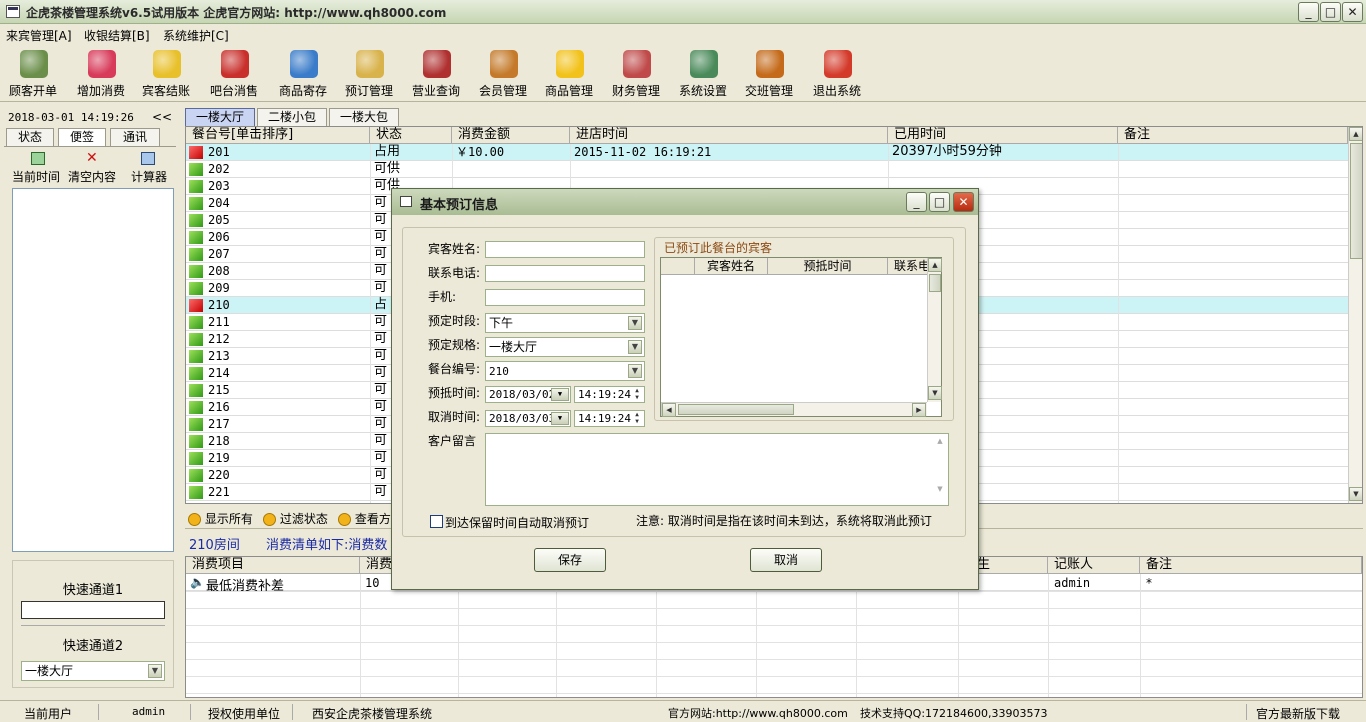 This screenshot has width=1366, height=722. I want to click on collapse-button: <<, so click(162, 117).